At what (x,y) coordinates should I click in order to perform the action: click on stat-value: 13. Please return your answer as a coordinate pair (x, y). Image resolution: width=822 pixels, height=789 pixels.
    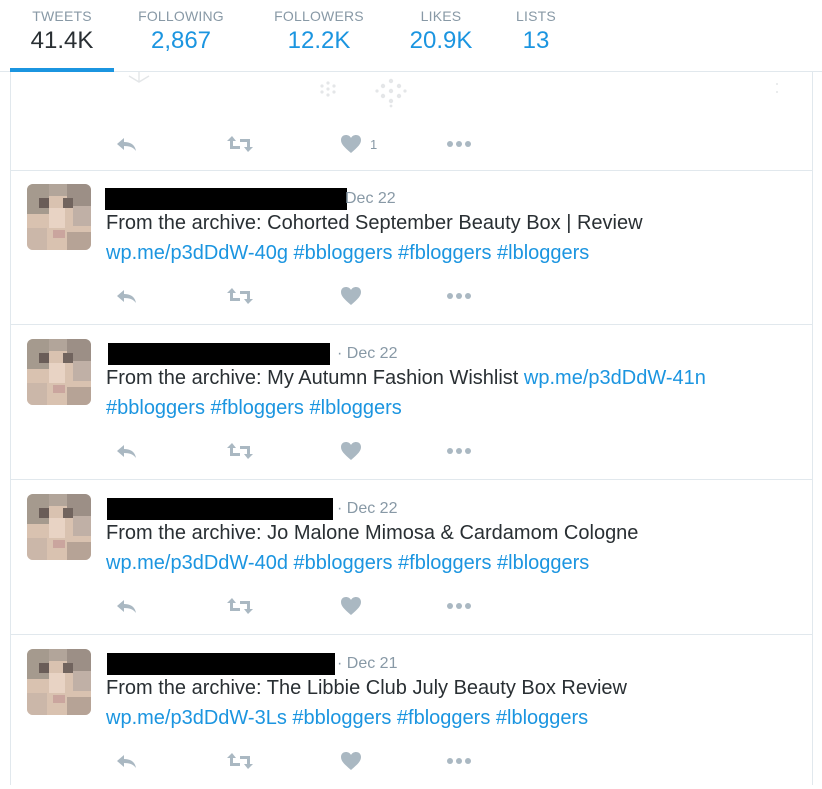
    Looking at the image, I should click on (536, 40).